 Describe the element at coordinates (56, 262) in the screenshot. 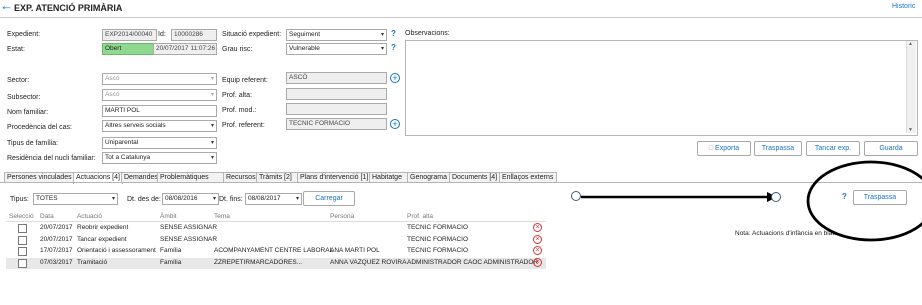

I see `cell-data: 07/03/2017` at that location.